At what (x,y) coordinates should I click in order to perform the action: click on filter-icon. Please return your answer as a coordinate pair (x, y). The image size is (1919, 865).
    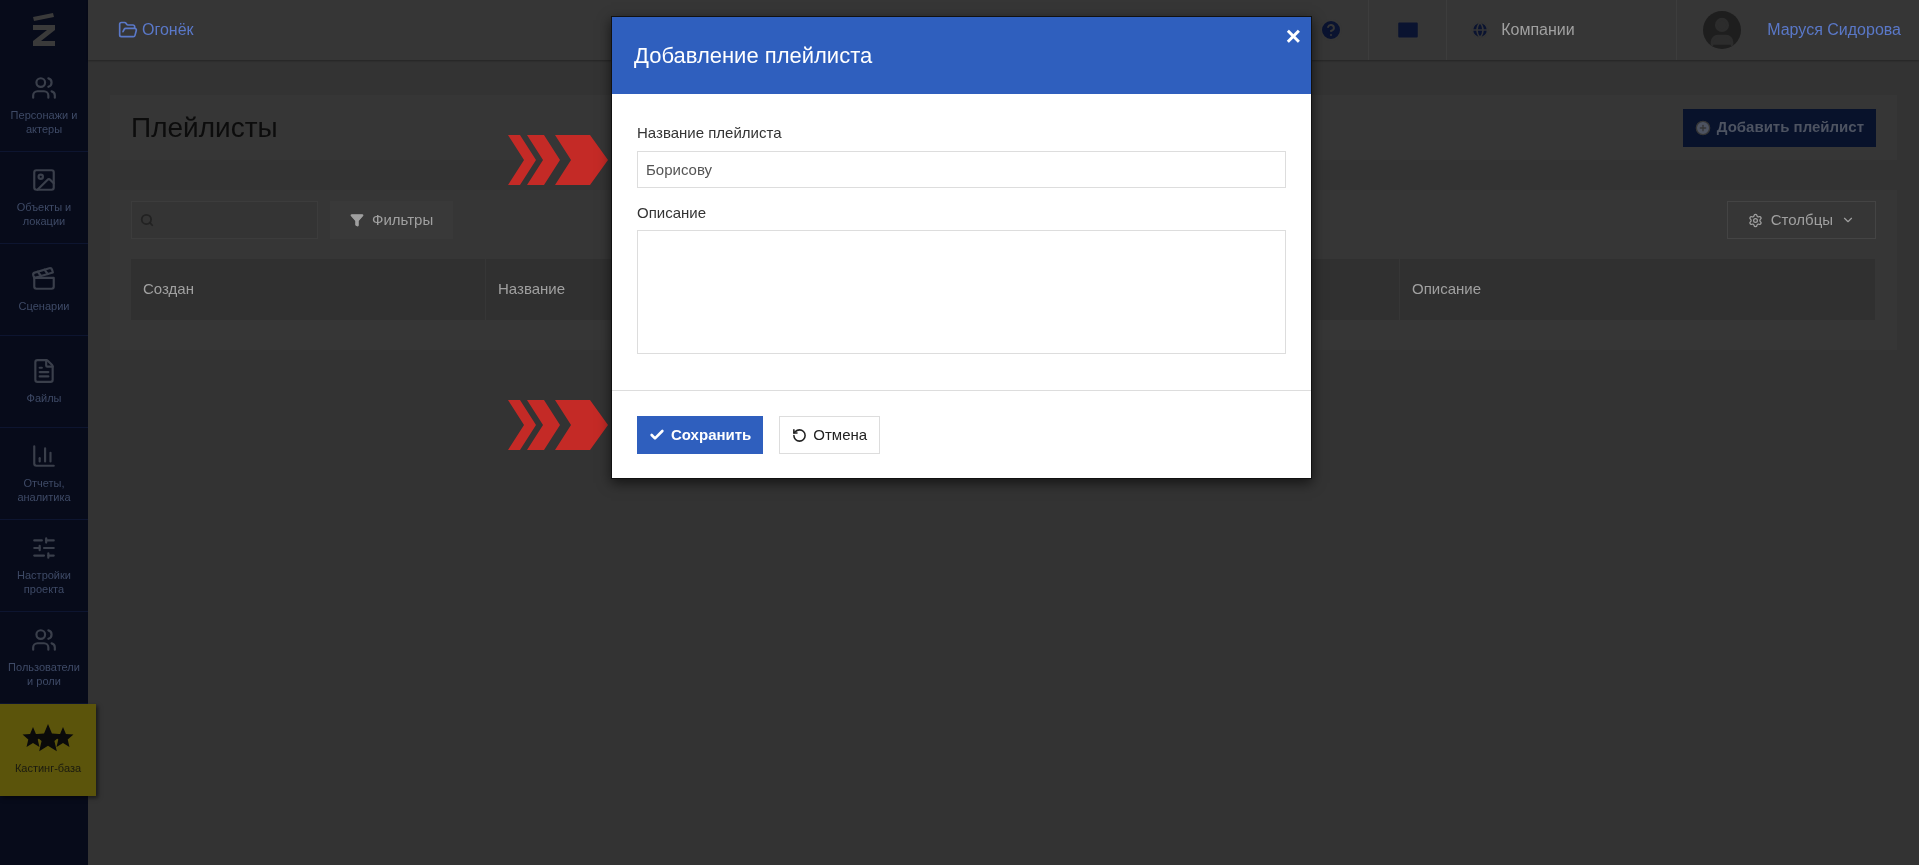
    Looking at the image, I should click on (357, 220).